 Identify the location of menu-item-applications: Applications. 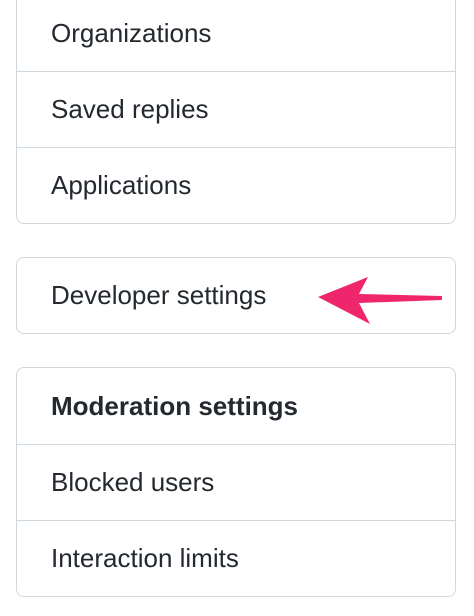
(236, 185).